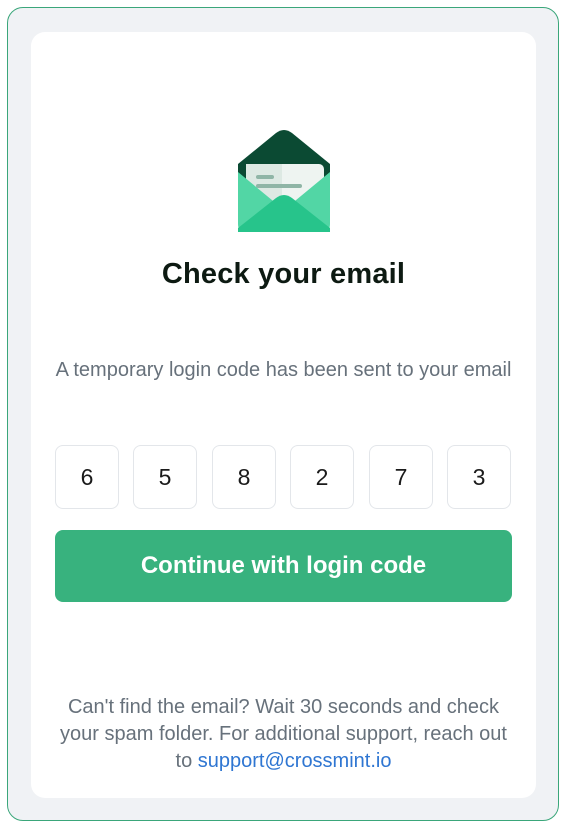 This screenshot has width=566, height=828. Describe the element at coordinates (479, 477) in the screenshot. I see `code-digit-6: 3` at that location.